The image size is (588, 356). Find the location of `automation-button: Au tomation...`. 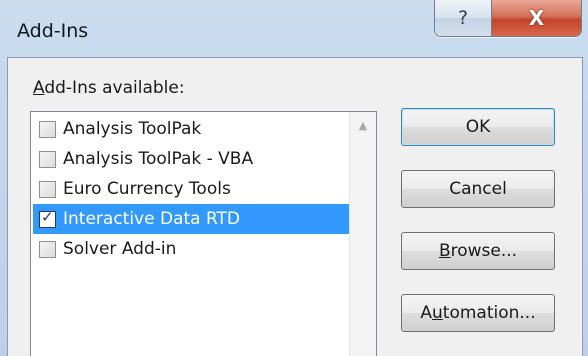

automation-button: Au tomation... is located at coordinates (478, 313).